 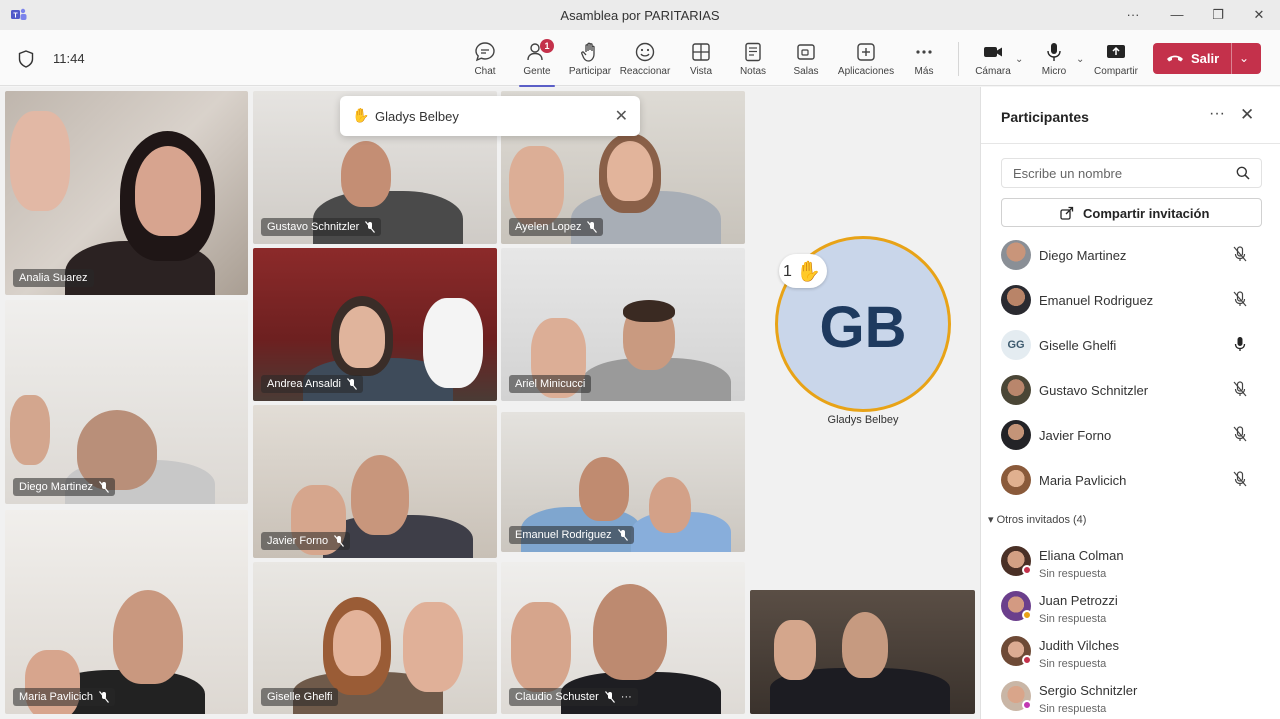 I want to click on raised-hand-badge: 1 ✋, so click(x=803, y=271).